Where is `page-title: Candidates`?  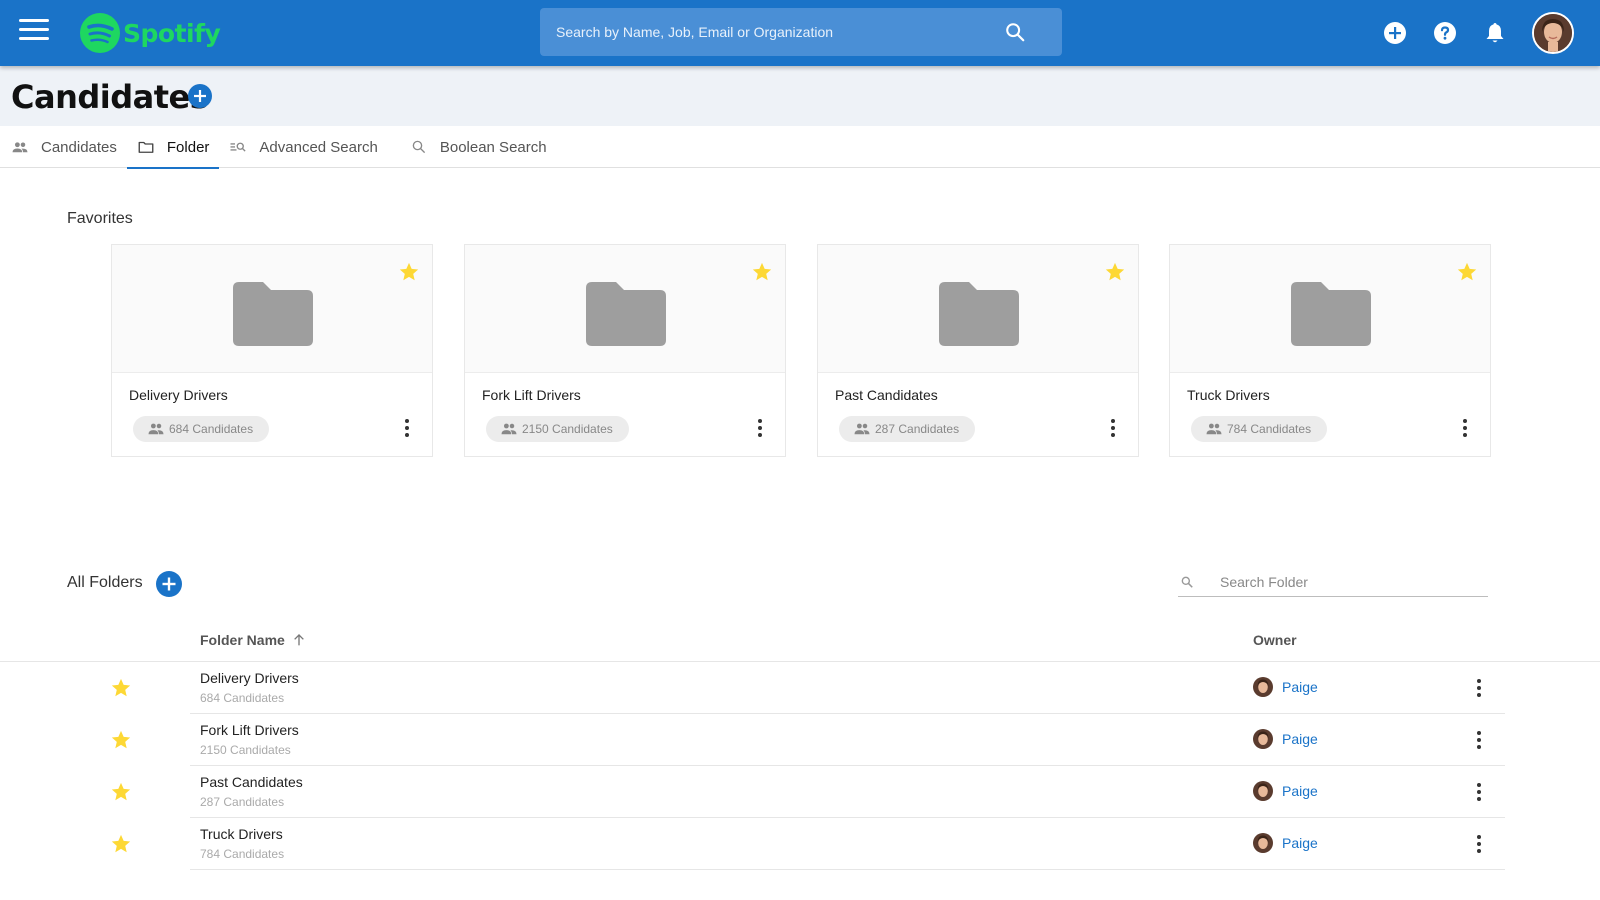 page-title: Candidates is located at coordinates (110, 97).